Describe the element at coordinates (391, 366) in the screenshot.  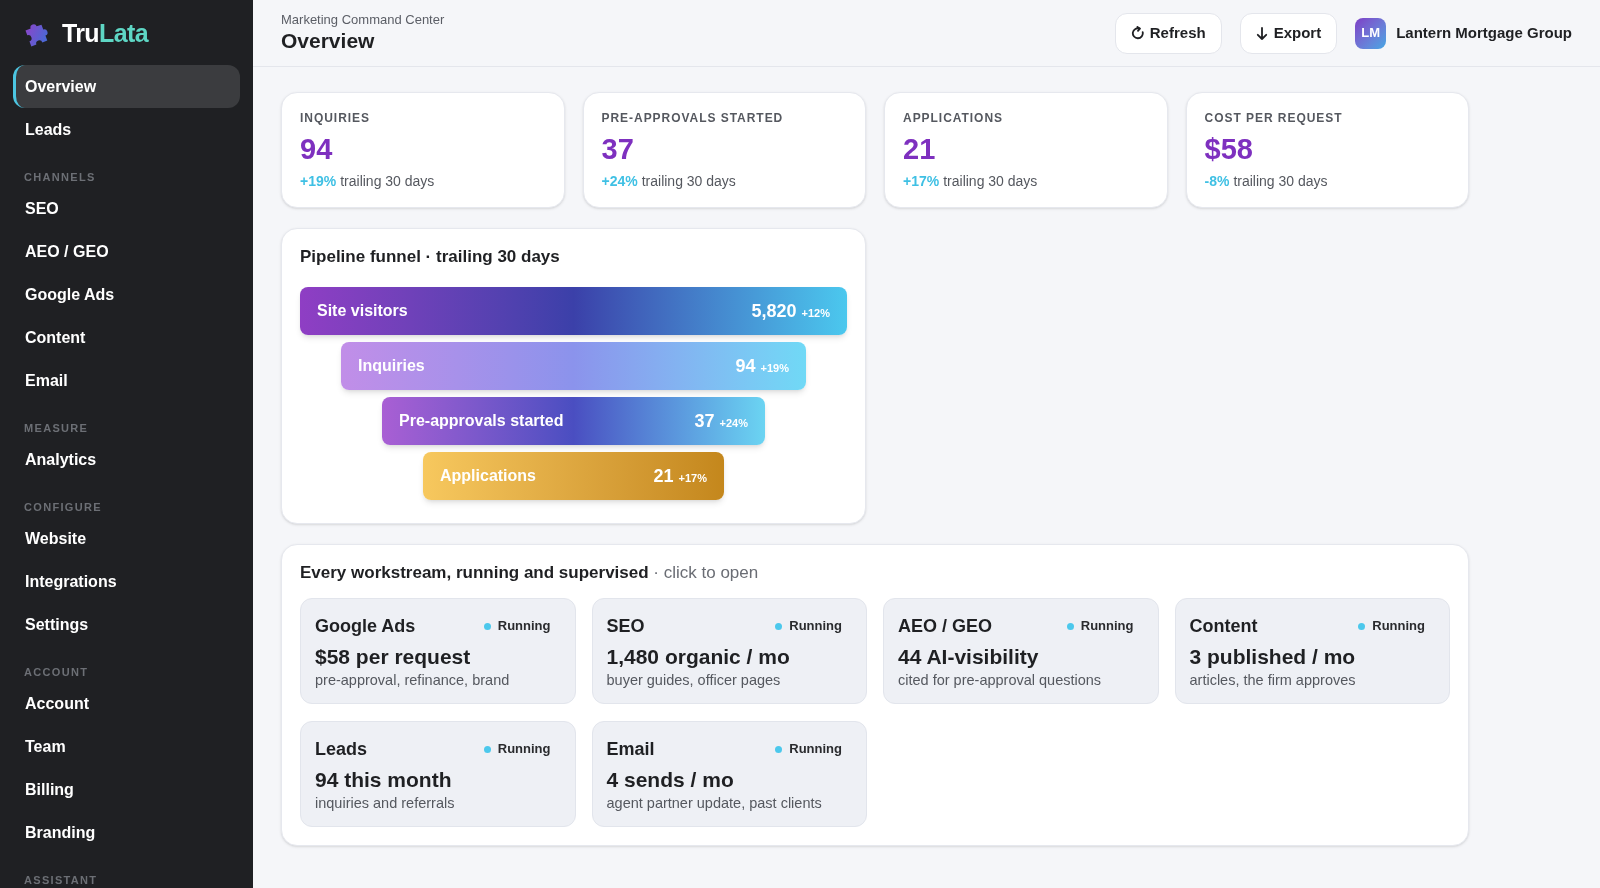
I see `stage-label: Inquiries` at that location.